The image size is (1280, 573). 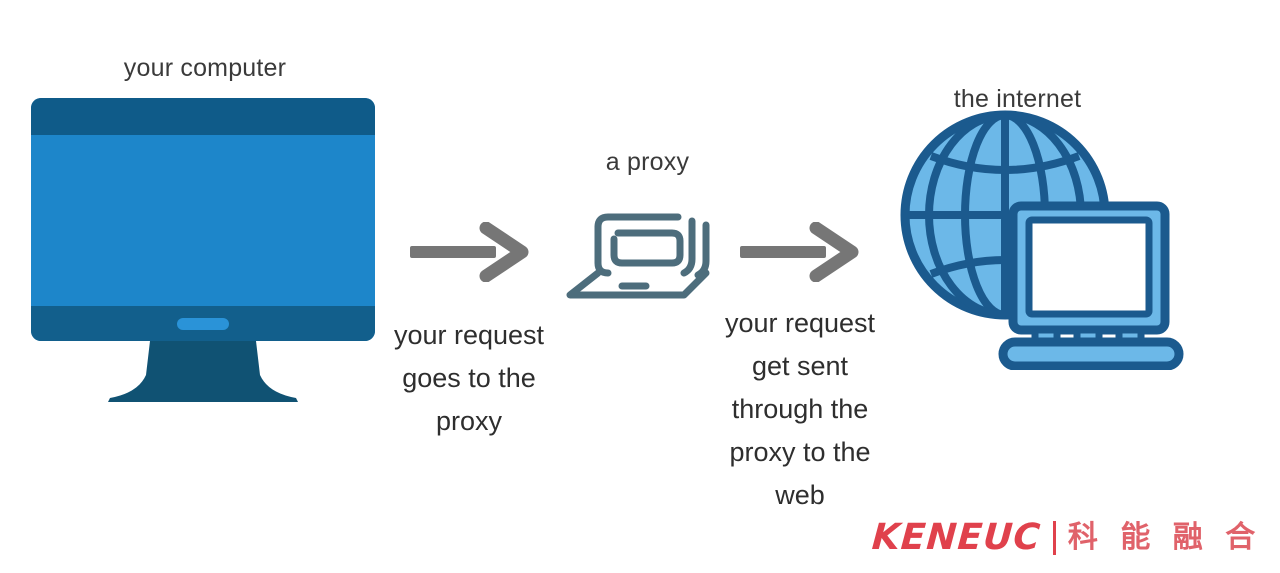 I want to click on brand-latin-text: KENEUC, so click(x=956, y=537).